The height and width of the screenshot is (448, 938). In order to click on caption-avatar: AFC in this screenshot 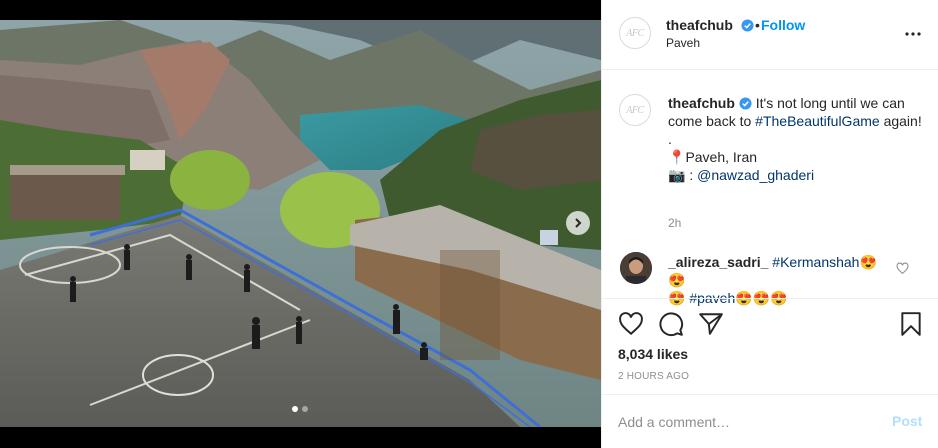, I will do `click(635, 110)`.